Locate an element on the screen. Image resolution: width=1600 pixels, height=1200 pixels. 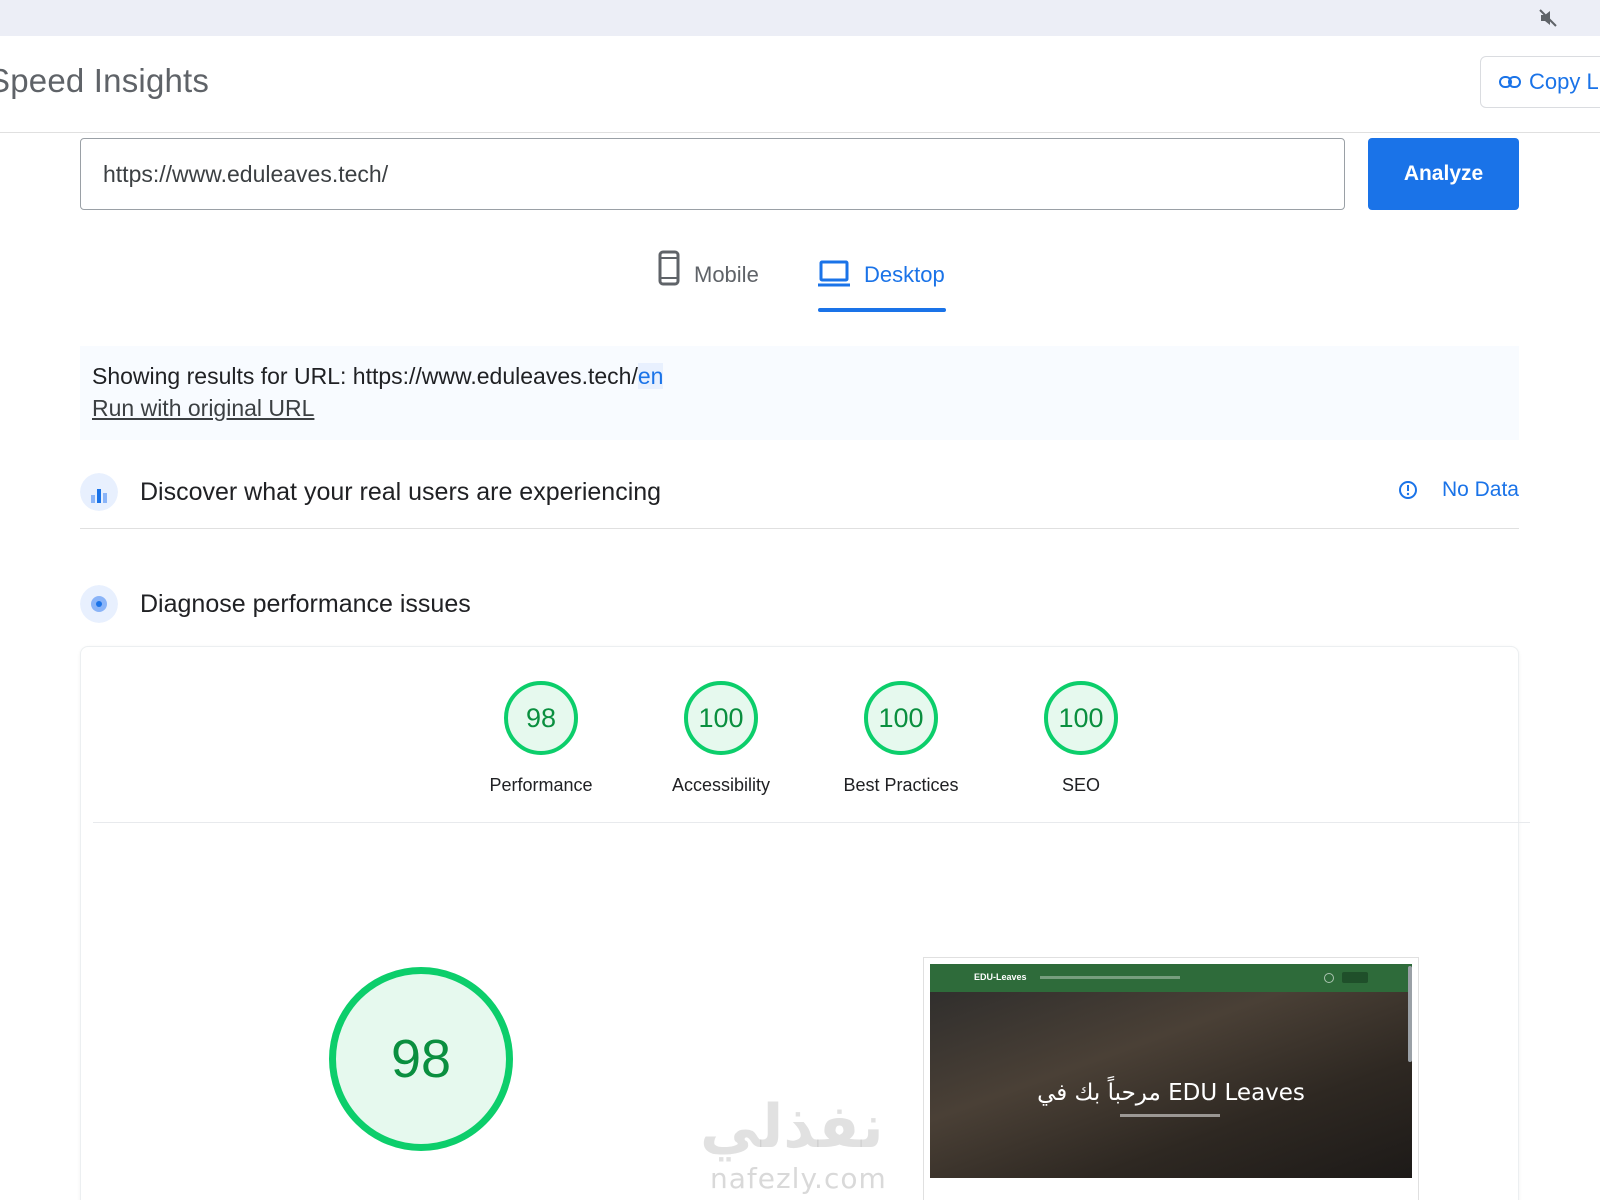
screenshot-login-button is located at coordinates (1355, 977).